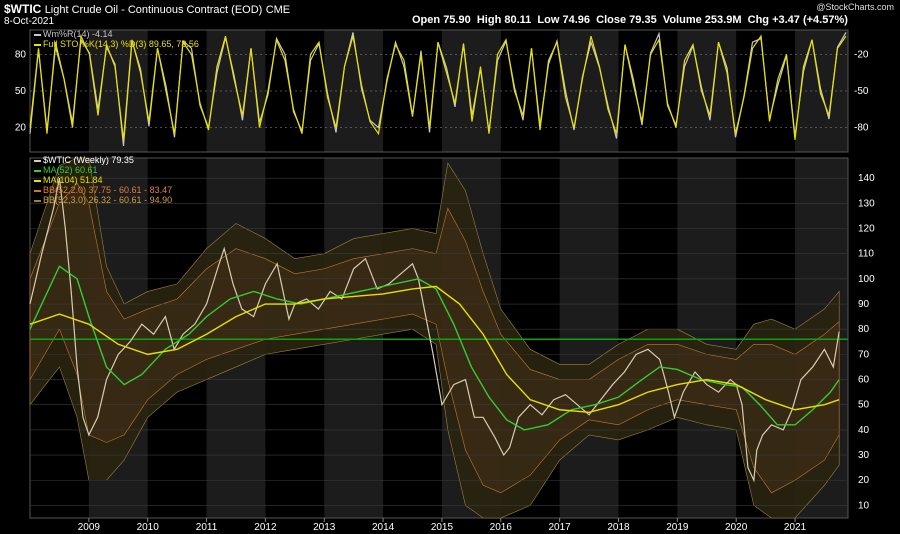  What do you see at coordinates (442, 527) in the screenshot?
I see `x-axis-label: 2015` at bounding box center [442, 527].